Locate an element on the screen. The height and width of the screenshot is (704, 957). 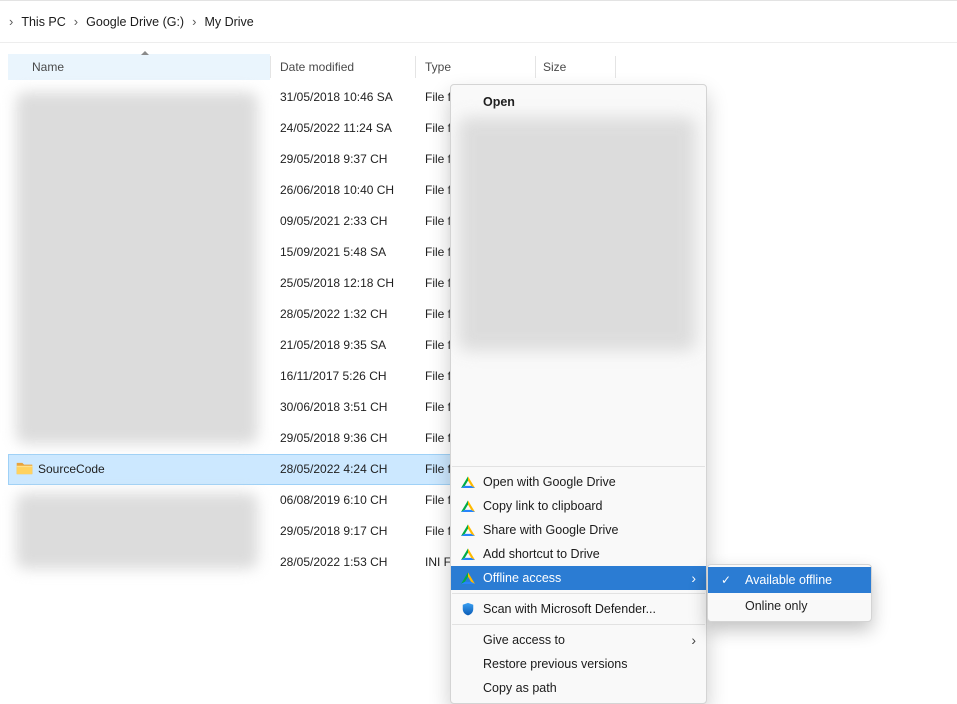
menu-item-open-with-google-drive: Open with Google Drive is located at coordinates (578, 482).